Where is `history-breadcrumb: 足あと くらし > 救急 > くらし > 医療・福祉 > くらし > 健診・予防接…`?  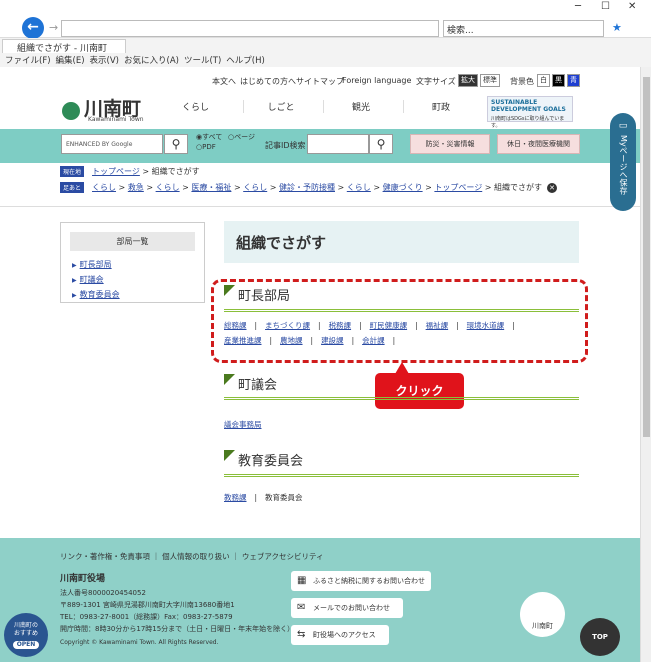
history-breadcrumb: 足あと くらし > 救急 > くらし > 医療・福祉 > くらし > 健診・予防接… is located at coordinates (309, 187).